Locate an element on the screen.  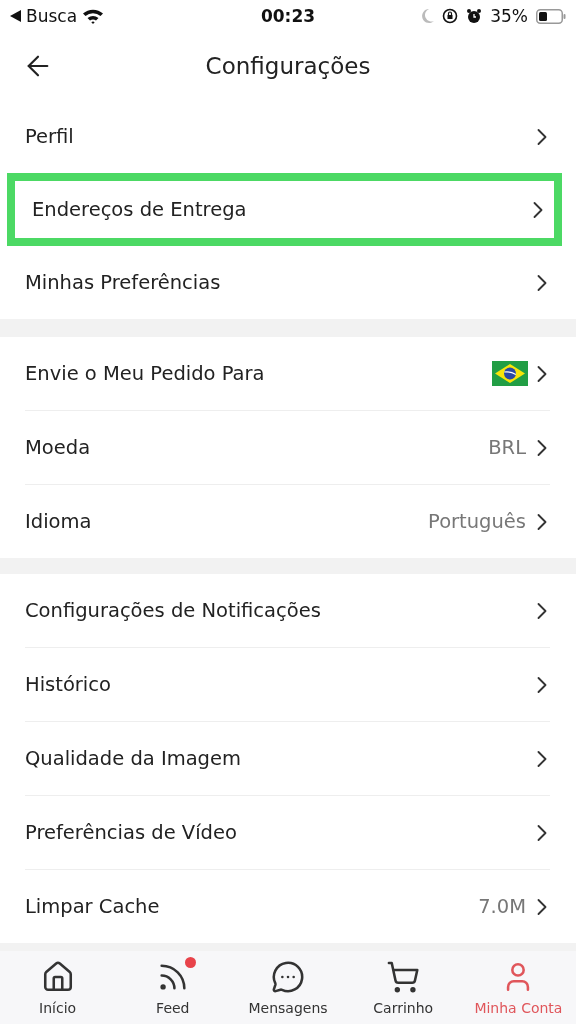
battery-icon is located at coordinates (551, 16).